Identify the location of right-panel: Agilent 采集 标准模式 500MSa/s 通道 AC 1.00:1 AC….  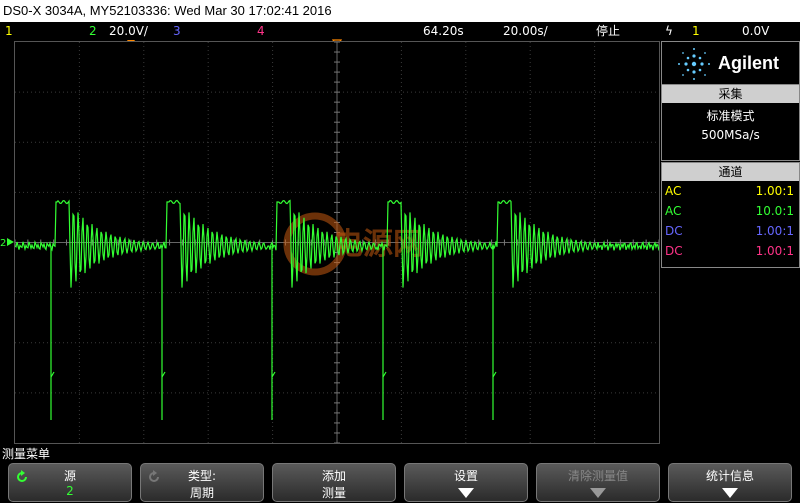
(730, 154).